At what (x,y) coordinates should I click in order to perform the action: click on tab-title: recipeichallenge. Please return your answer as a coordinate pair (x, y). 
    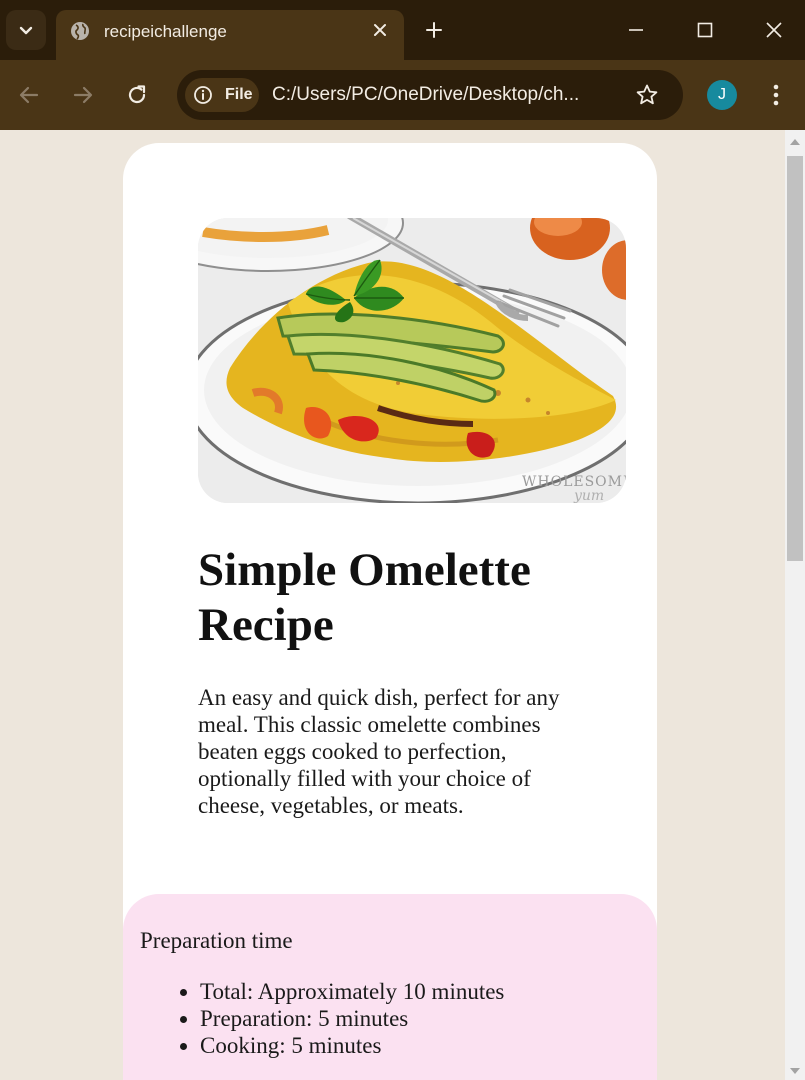
    Looking at the image, I should click on (165, 31).